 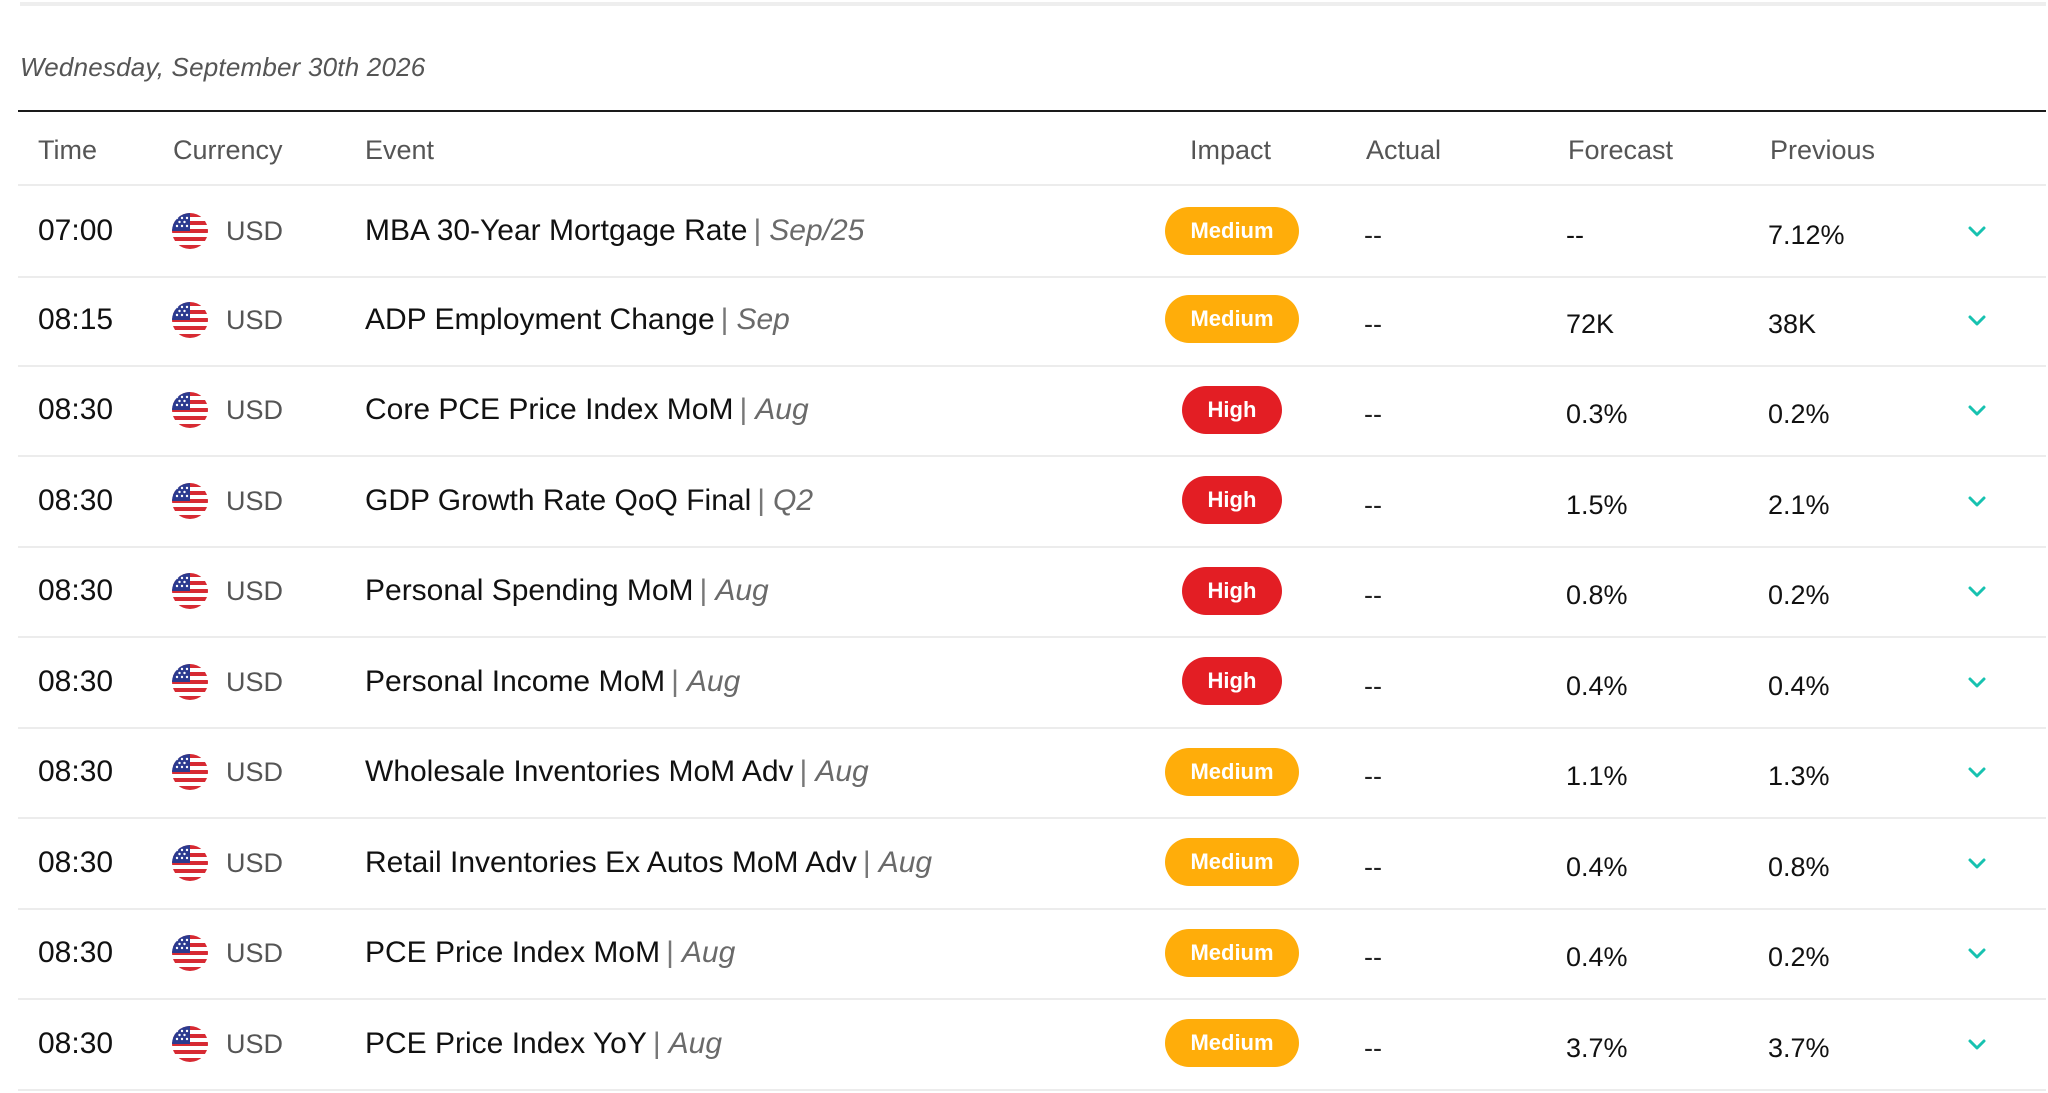 I want to click on previous-value: 7.12%, so click(x=1806, y=235).